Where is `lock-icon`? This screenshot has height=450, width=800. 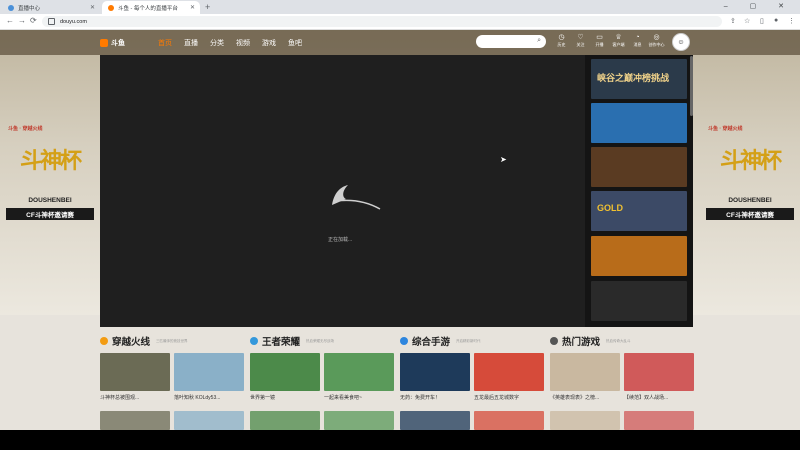
lock-icon is located at coordinates (51, 21).